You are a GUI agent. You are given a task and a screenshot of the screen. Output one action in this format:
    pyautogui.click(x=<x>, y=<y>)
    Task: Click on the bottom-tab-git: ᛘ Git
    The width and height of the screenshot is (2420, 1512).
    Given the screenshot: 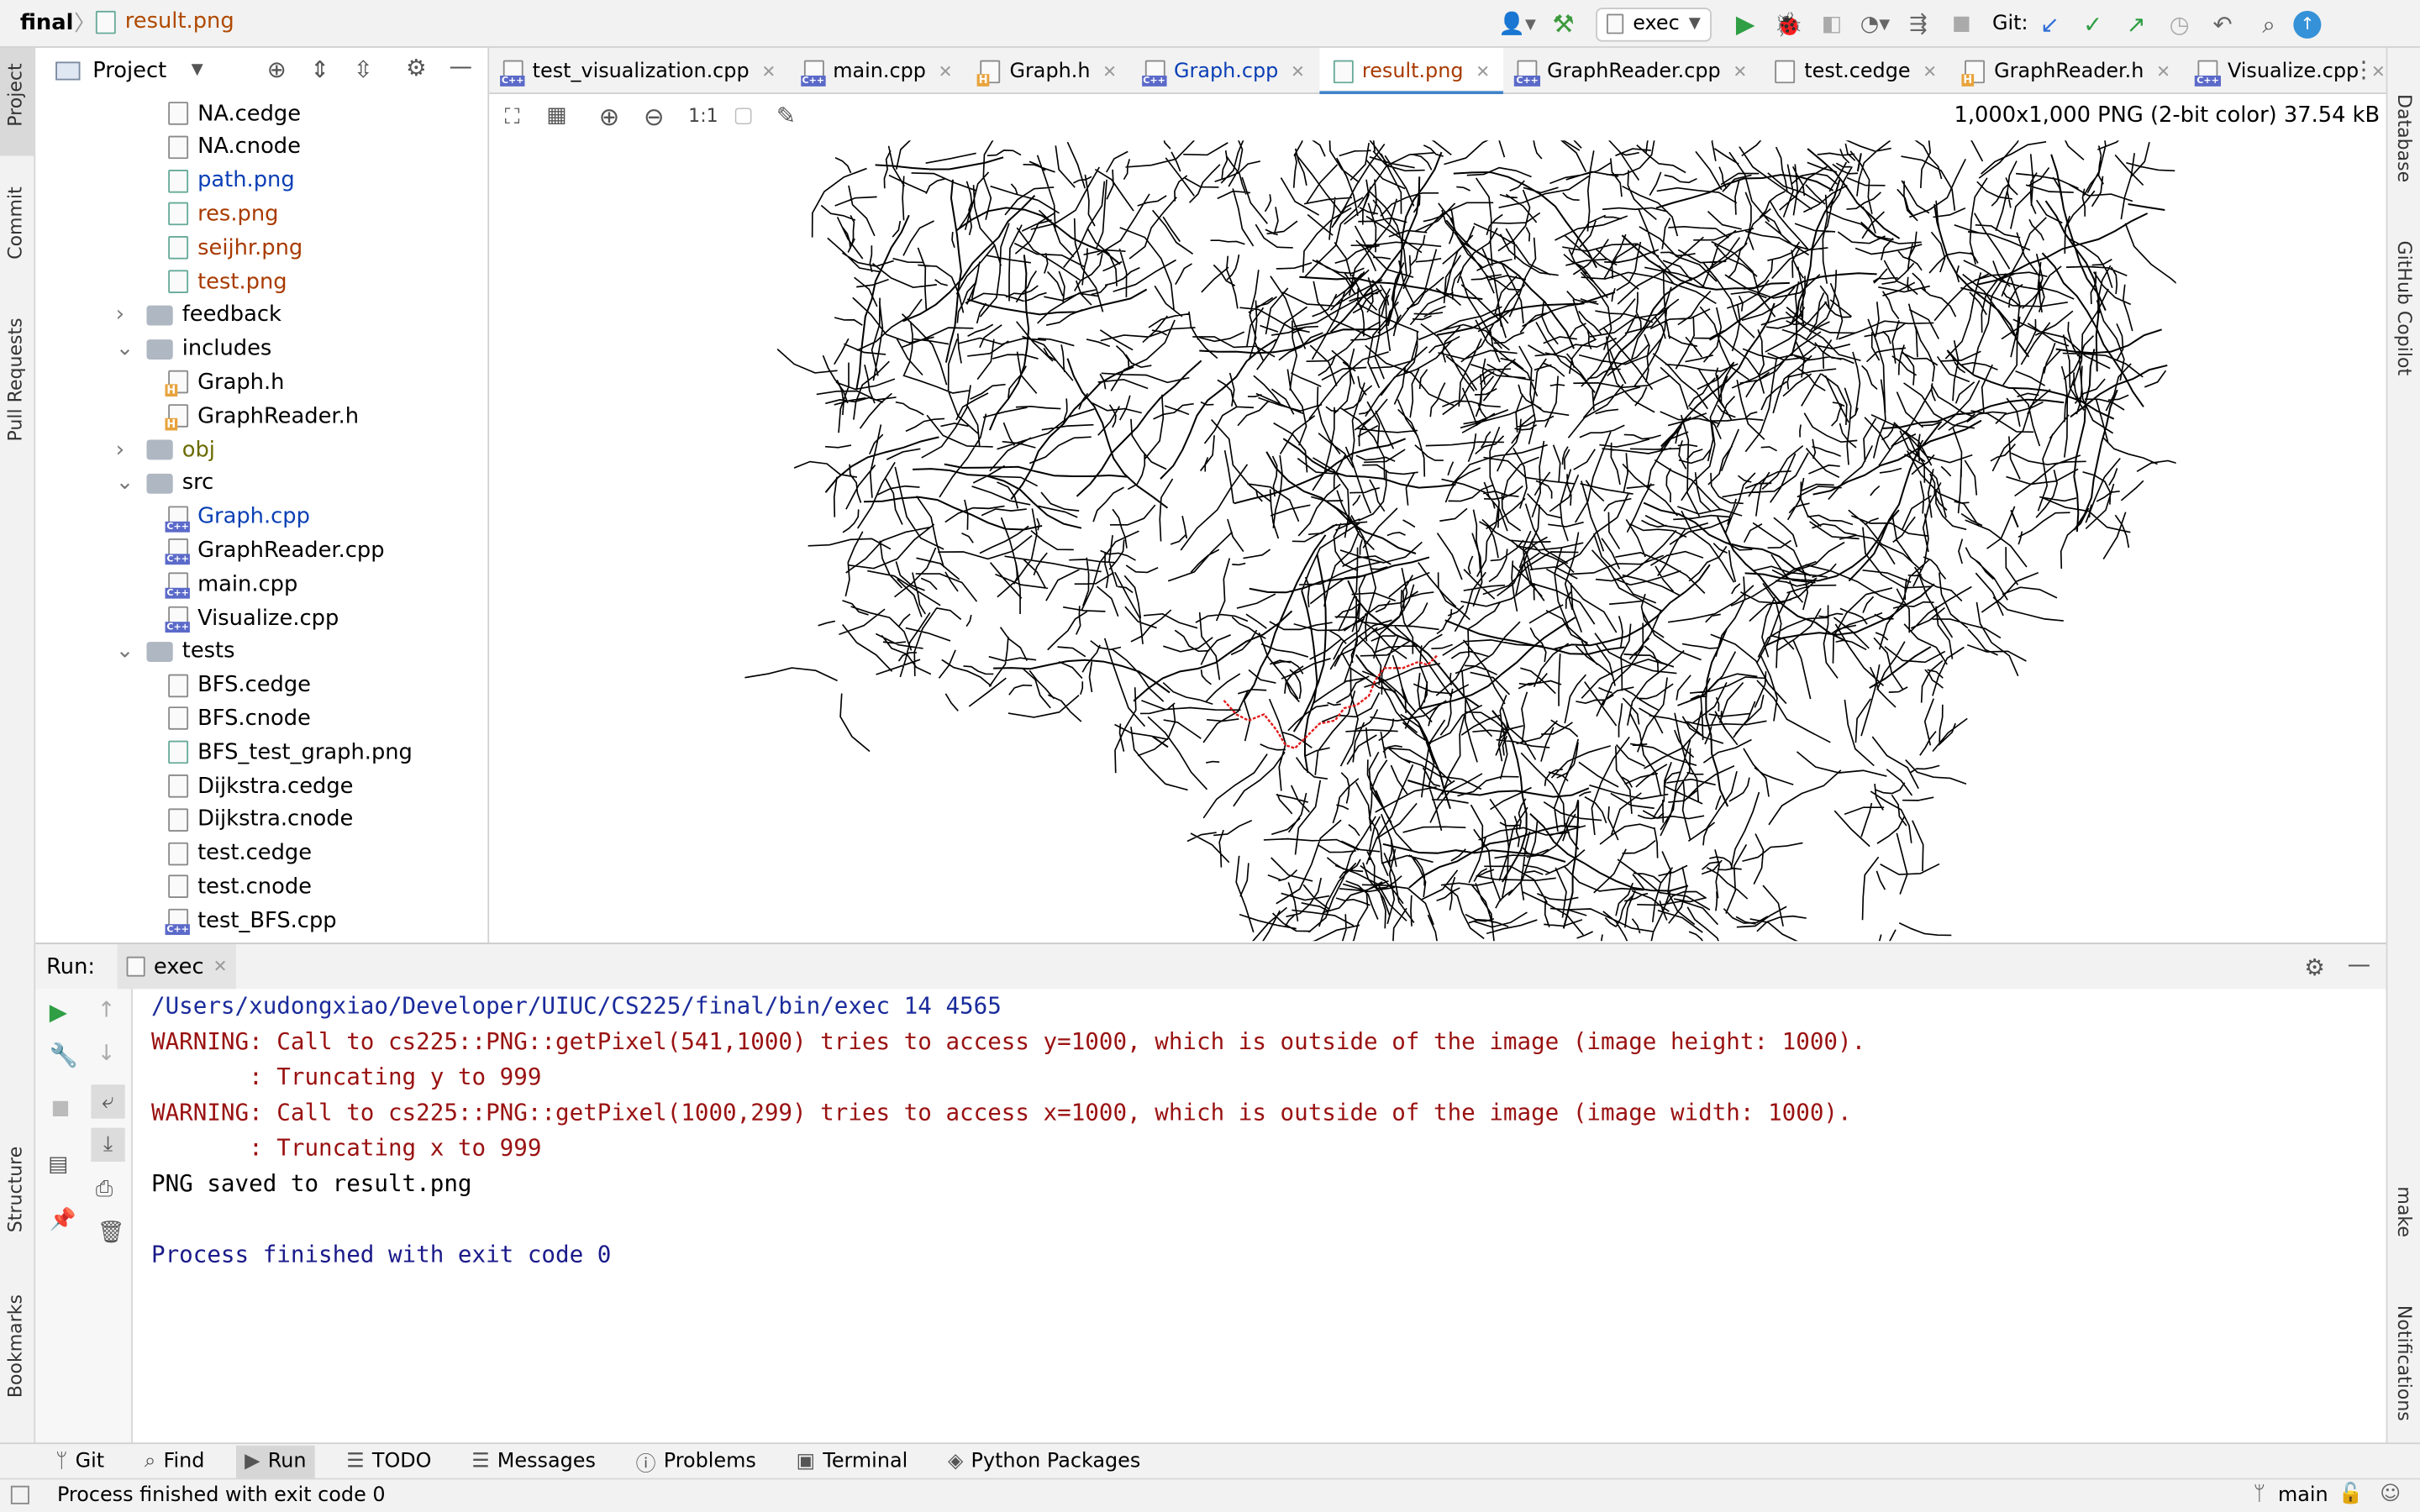 What is the action you would take?
    pyautogui.click(x=79, y=1461)
    